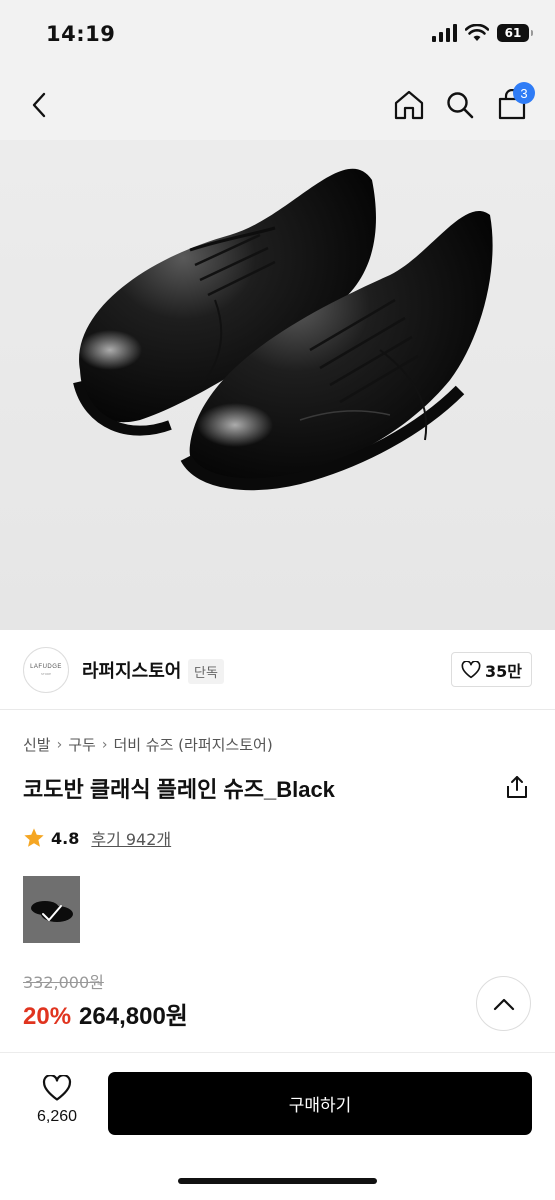 This screenshot has width=555, height=1200. What do you see at coordinates (503, 671) in the screenshot?
I see `store-like-count: 35만` at bounding box center [503, 671].